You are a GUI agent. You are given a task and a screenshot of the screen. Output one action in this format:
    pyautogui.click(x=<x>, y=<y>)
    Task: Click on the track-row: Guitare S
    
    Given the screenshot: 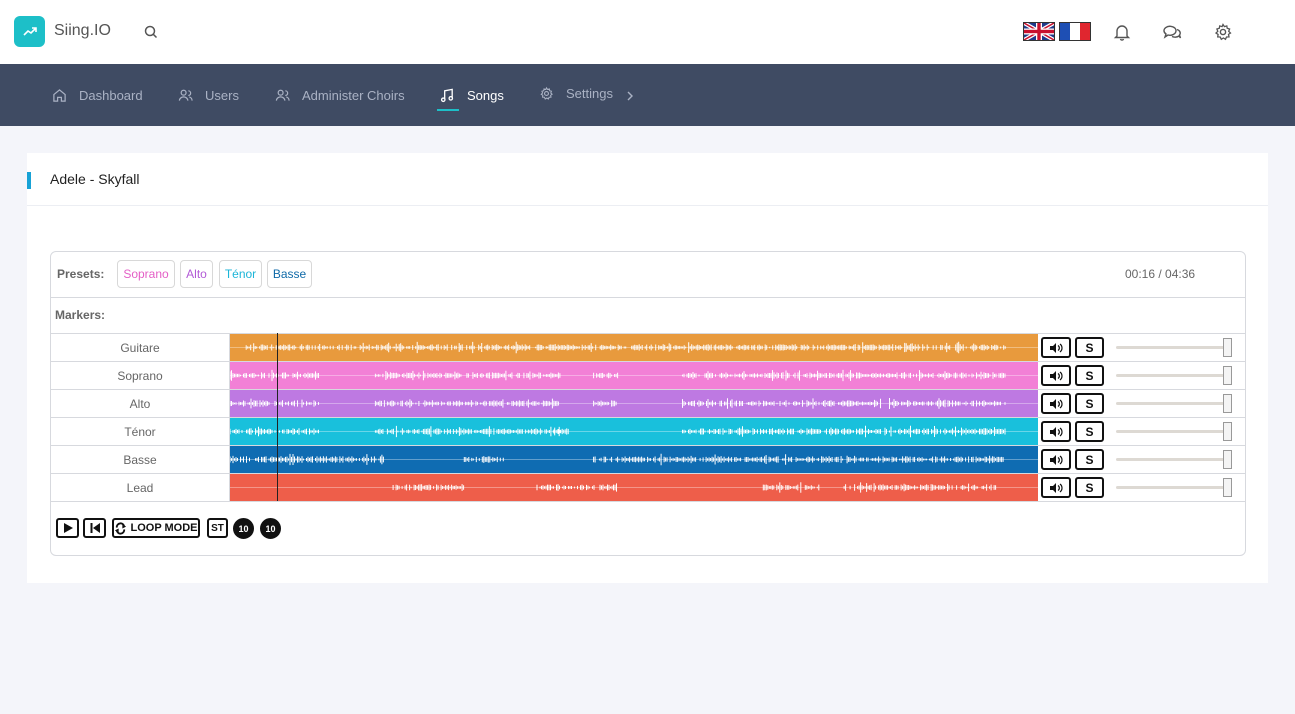 What is the action you would take?
    pyautogui.click(x=648, y=348)
    